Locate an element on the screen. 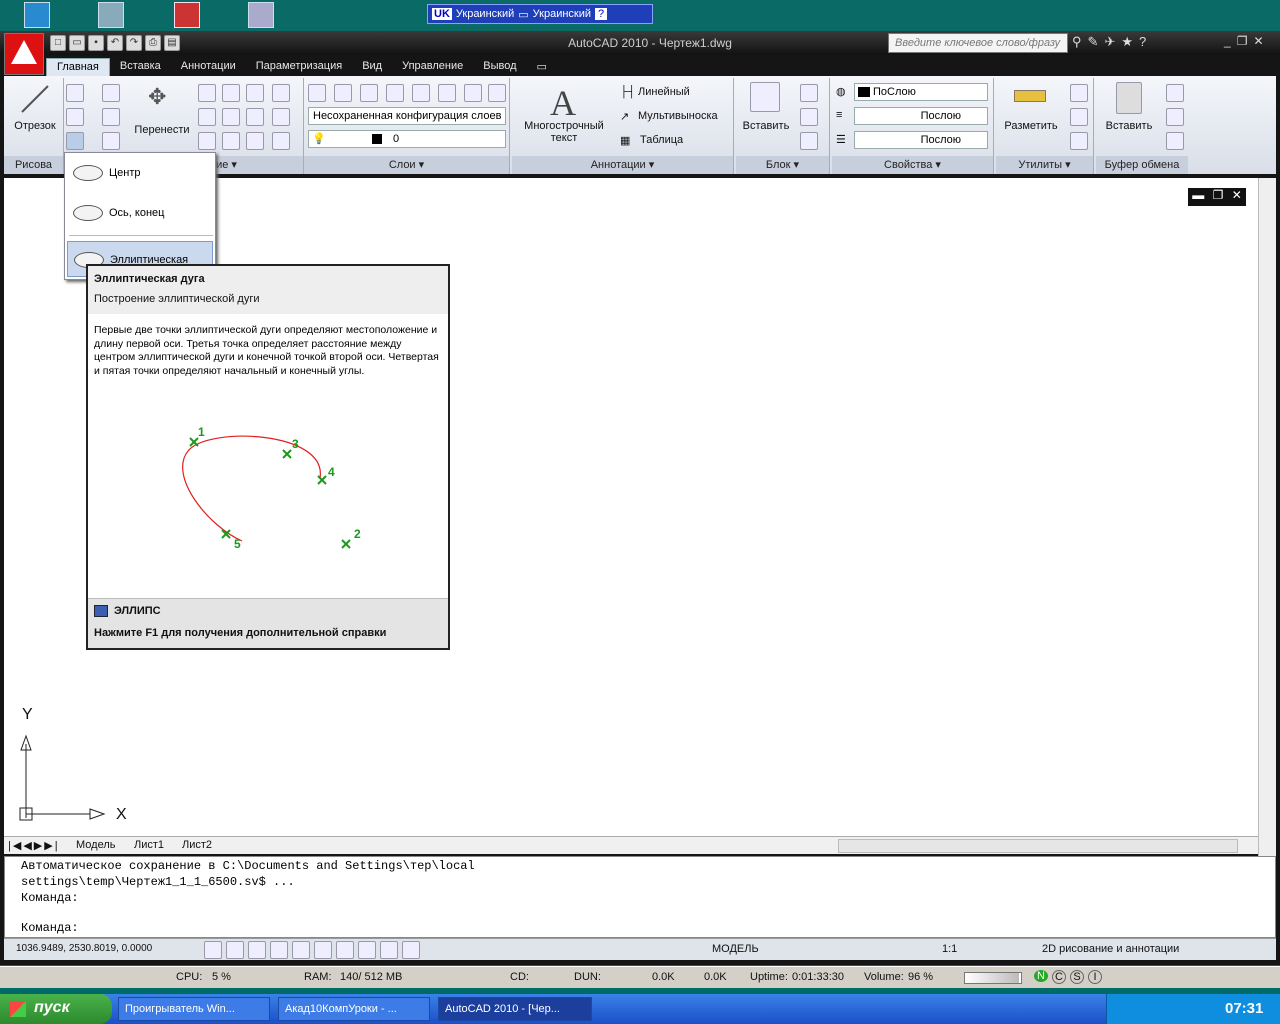  annotation-panel-footer: Аннотации ▾ is located at coordinates (622, 165).